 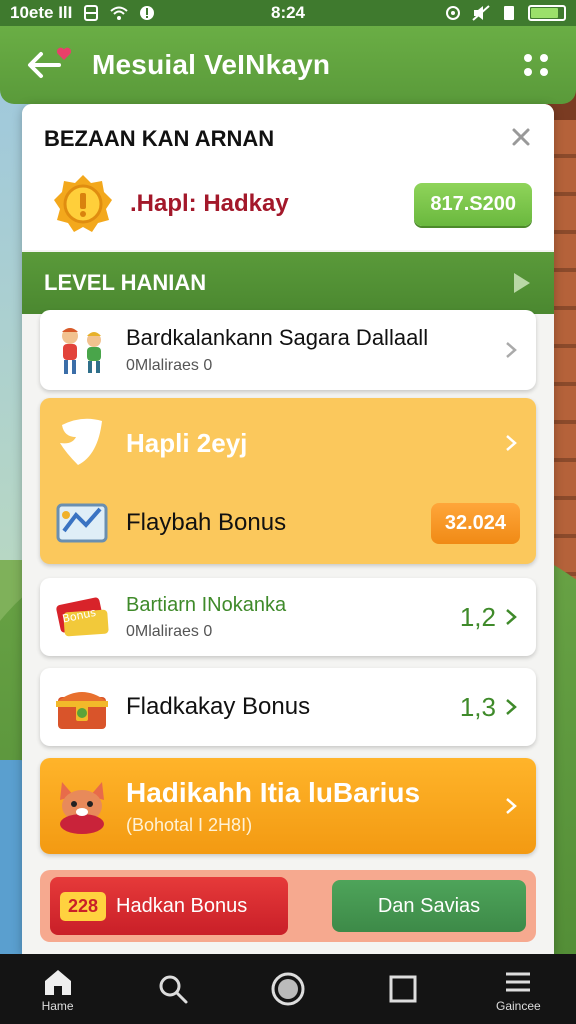 I want to click on list-item: Bonus Bartiarn INokanka 0Mlaliraes 0 1,2, so click(x=288, y=617).